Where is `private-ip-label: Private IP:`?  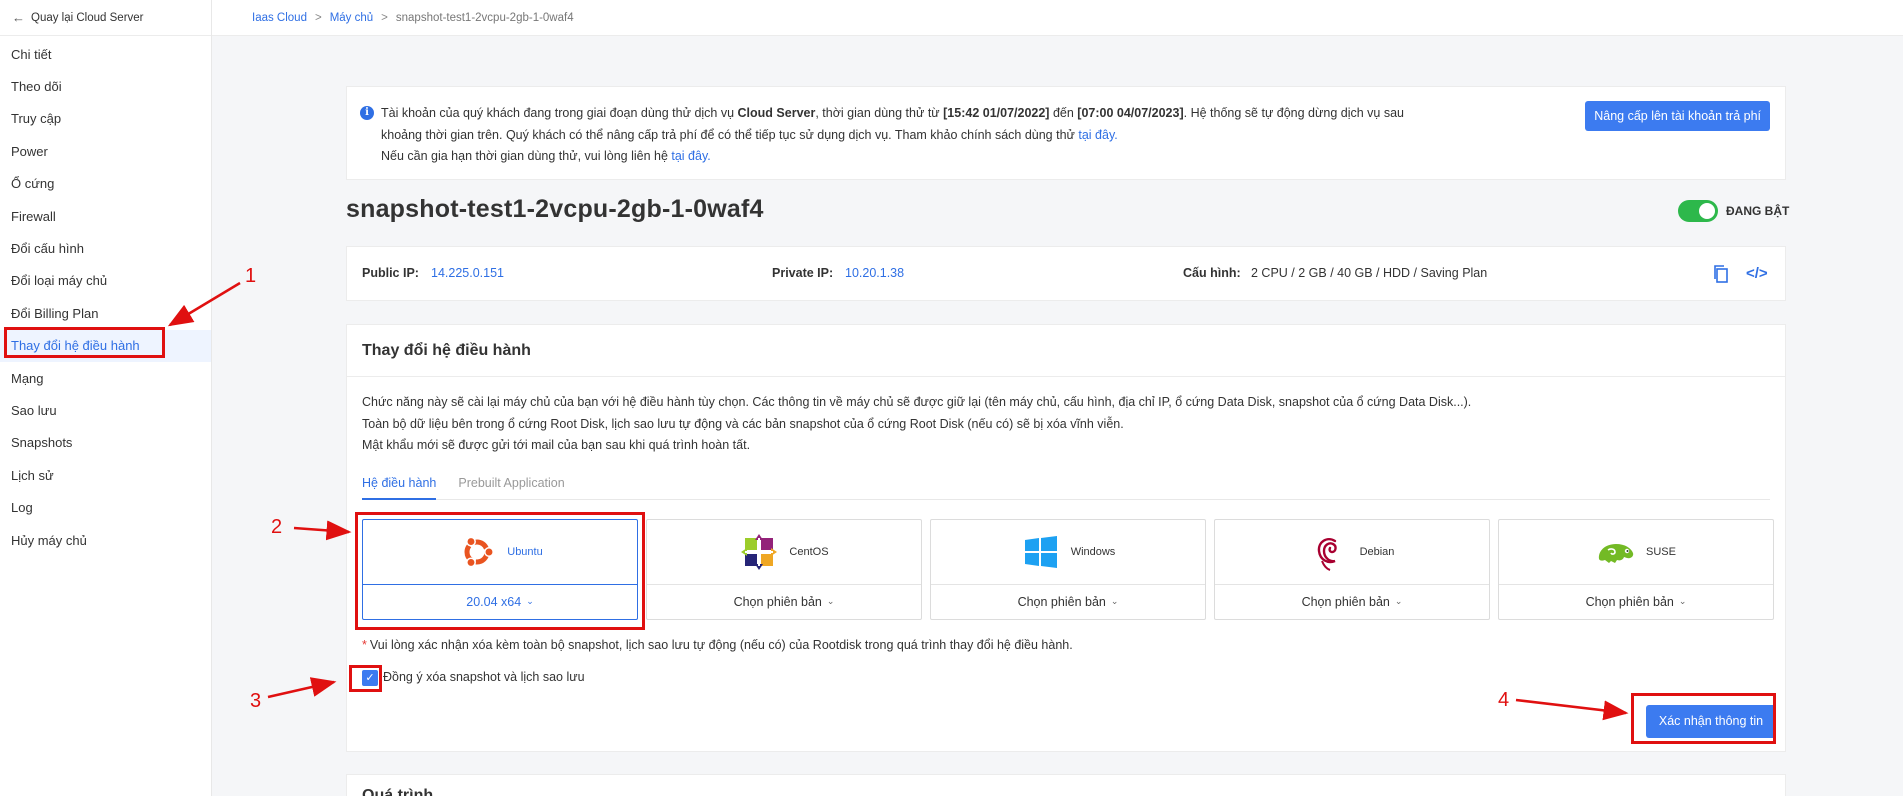 private-ip-label: Private IP: is located at coordinates (803, 273).